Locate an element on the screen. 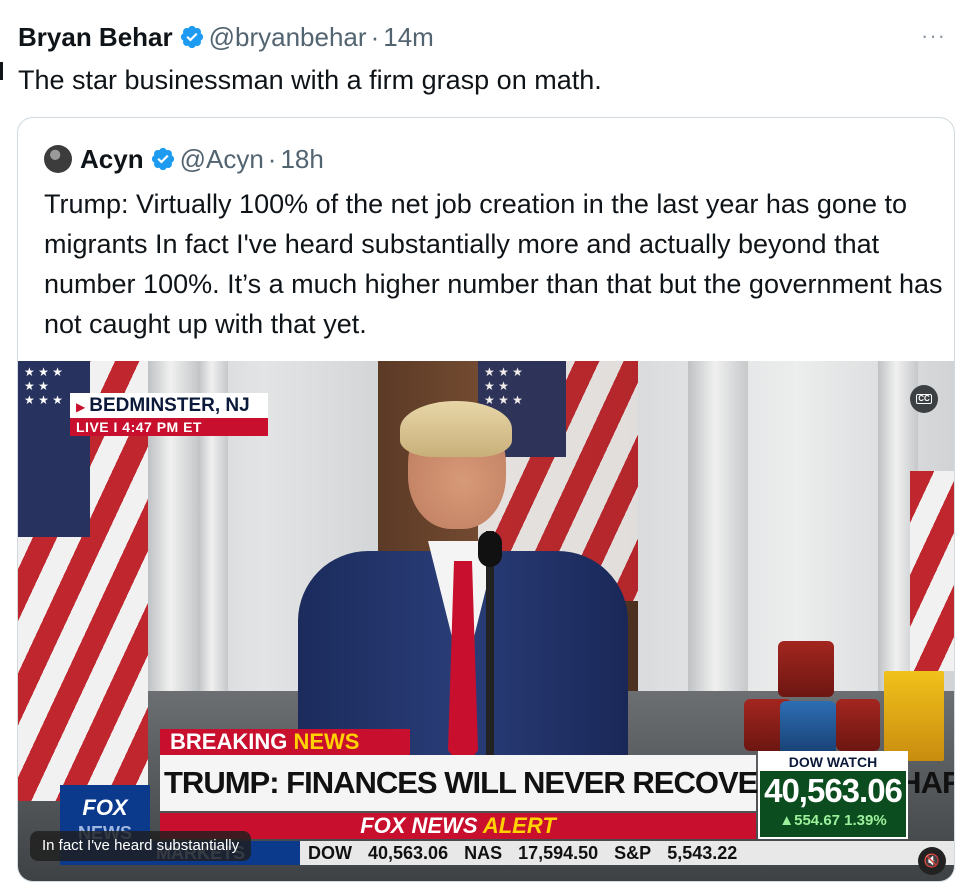  dow-watch-box: DOW WATCH 40,563.06 ▲554.67 1.39% is located at coordinates (833, 795).